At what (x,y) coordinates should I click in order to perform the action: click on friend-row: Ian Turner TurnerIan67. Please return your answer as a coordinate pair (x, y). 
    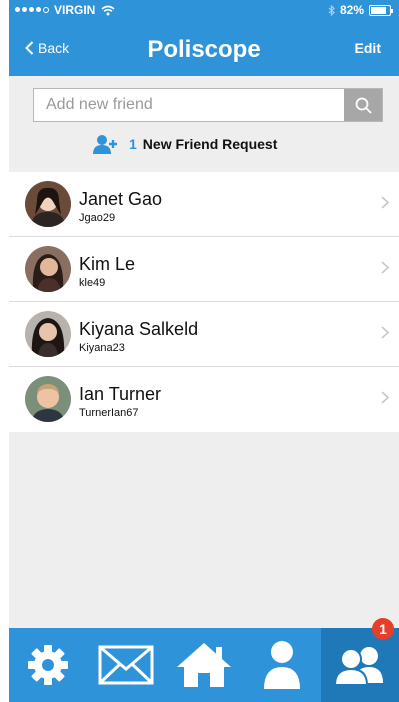
    Looking at the image, I should click on (204, 399).